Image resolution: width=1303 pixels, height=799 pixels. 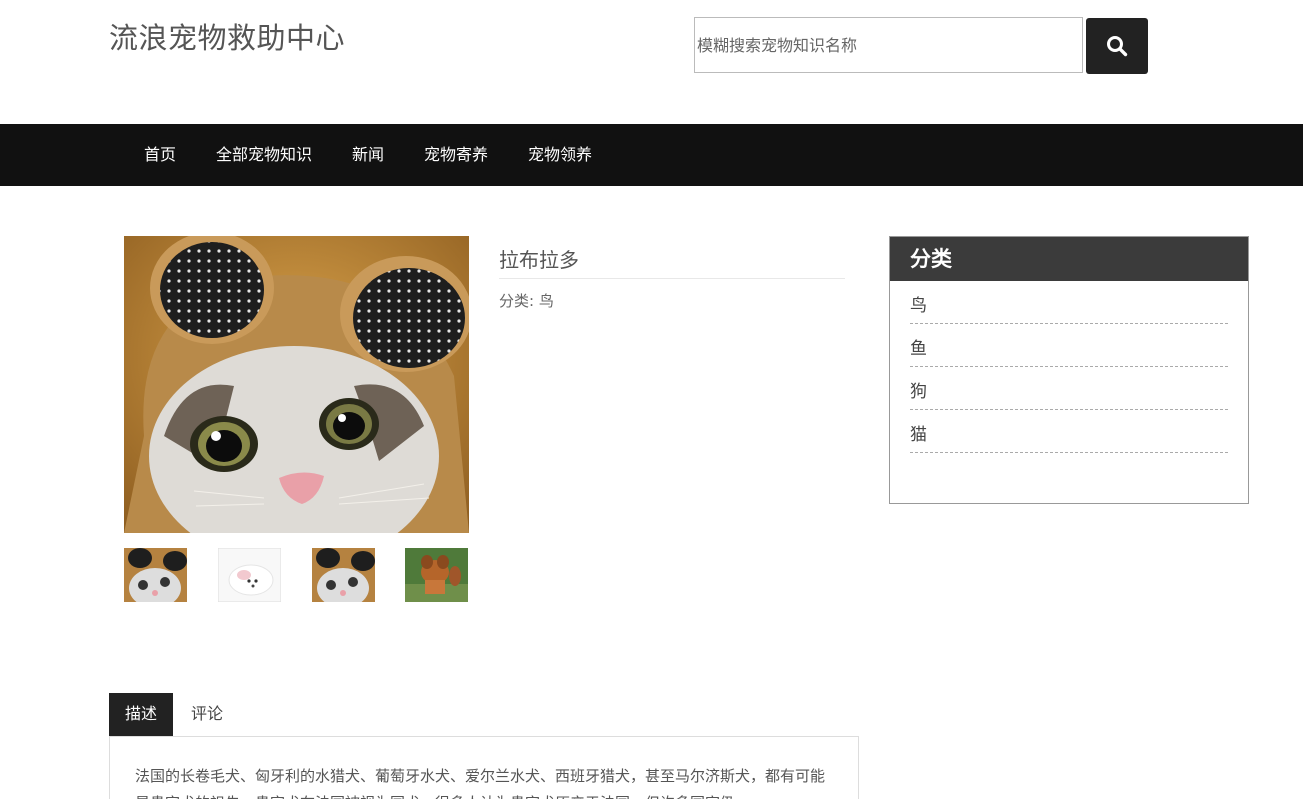 What do you see at coordinates (539, 260) in the screenshot?
I see `pet-name: 拉布拉多` at bounding box center [539, 260].